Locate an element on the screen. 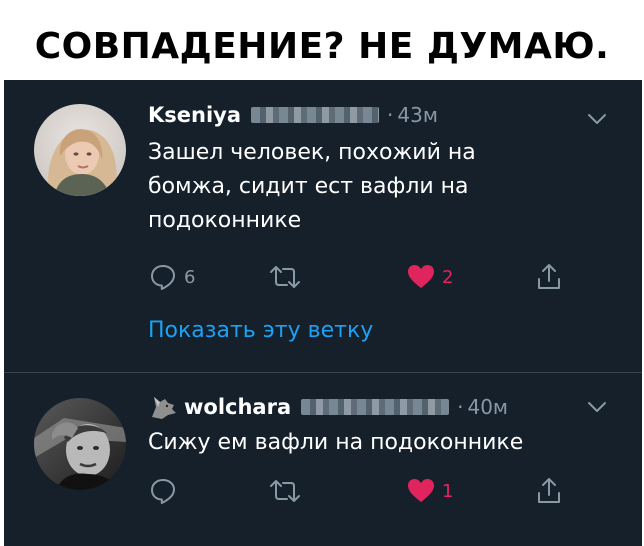 Image resolution: width=644 pixels, height=546 pixels. tweet-actions: 6 2 is located at coordinates (373, 277).